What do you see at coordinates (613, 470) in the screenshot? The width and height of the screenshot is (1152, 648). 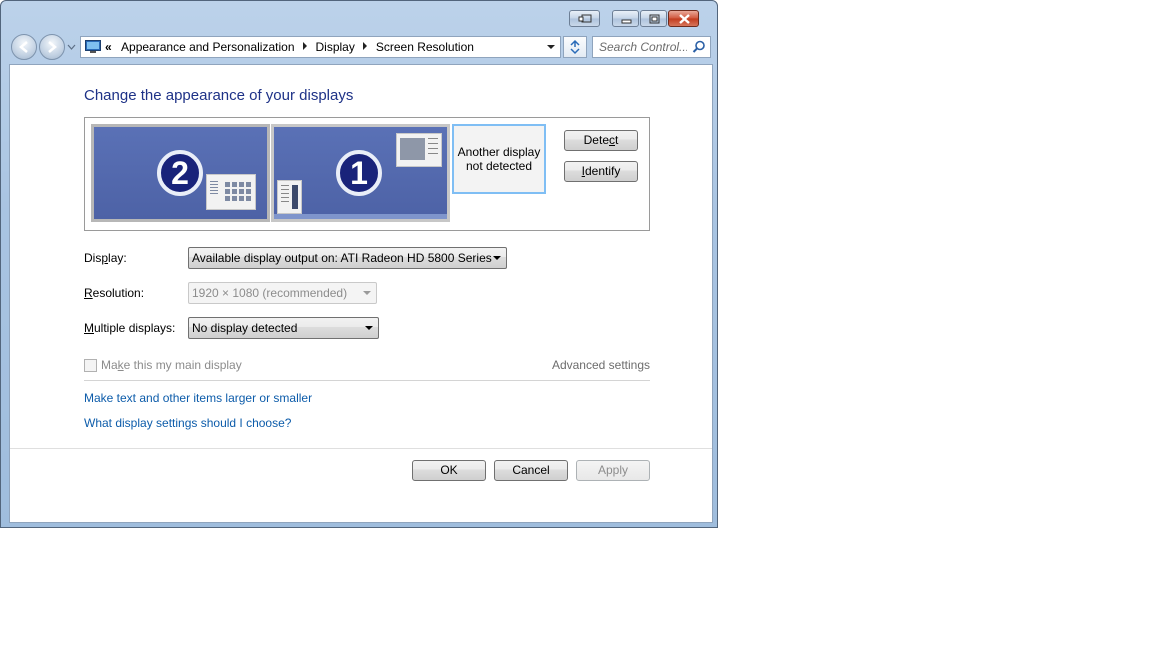 I see `apply-button: Apply` at bounding box center [613, 470].